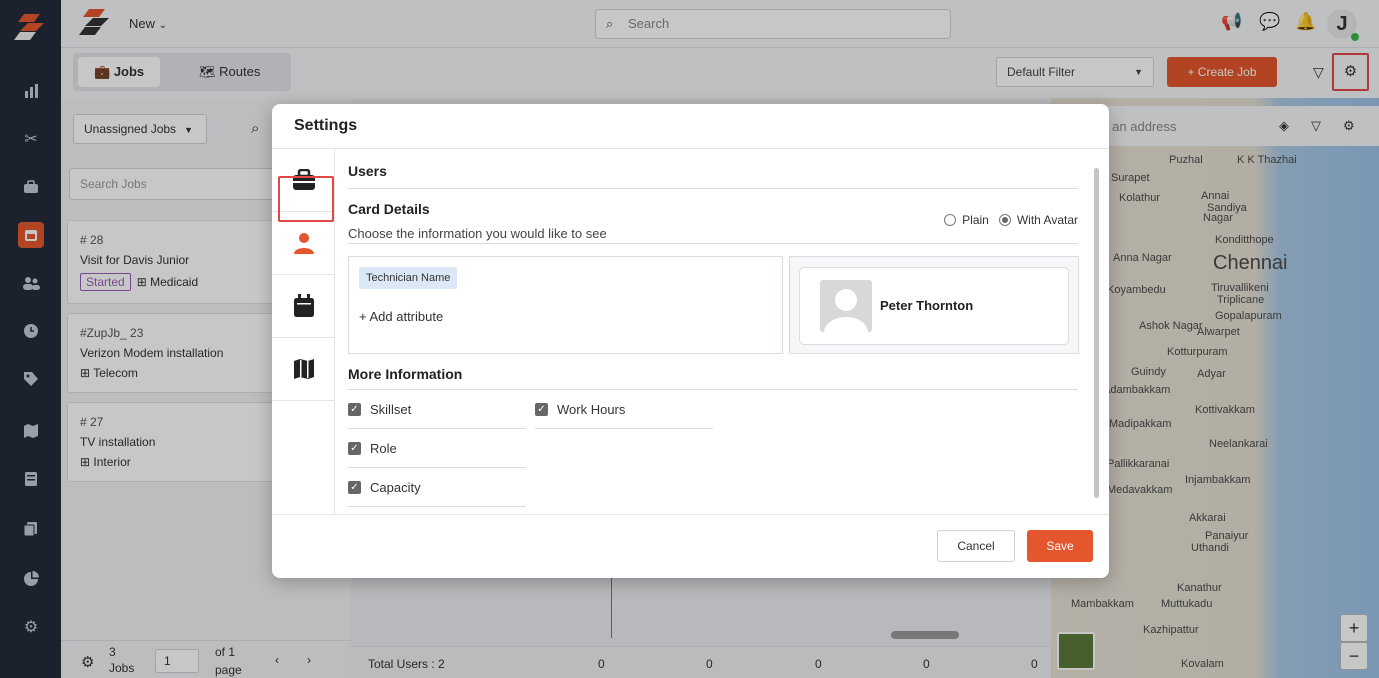  I want to click on preview-name: Peter Thornton, so click(927, 305).